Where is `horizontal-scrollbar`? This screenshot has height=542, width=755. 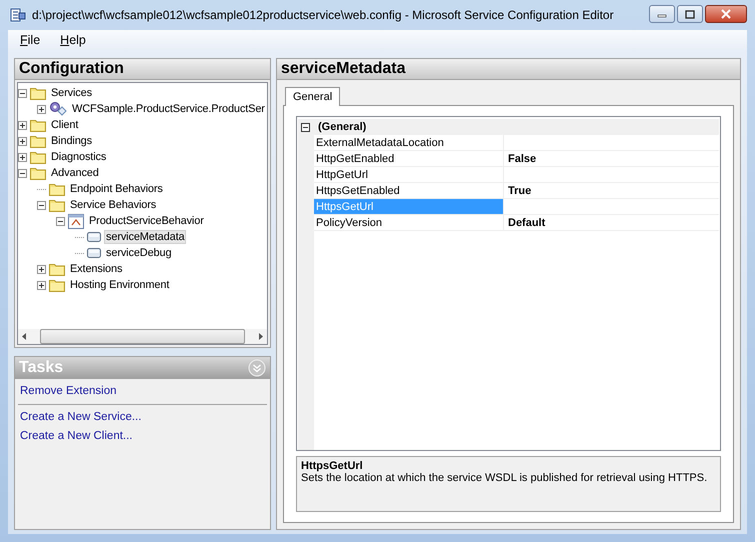
horizontal-scrollbar is located at coordinates (142, 337).